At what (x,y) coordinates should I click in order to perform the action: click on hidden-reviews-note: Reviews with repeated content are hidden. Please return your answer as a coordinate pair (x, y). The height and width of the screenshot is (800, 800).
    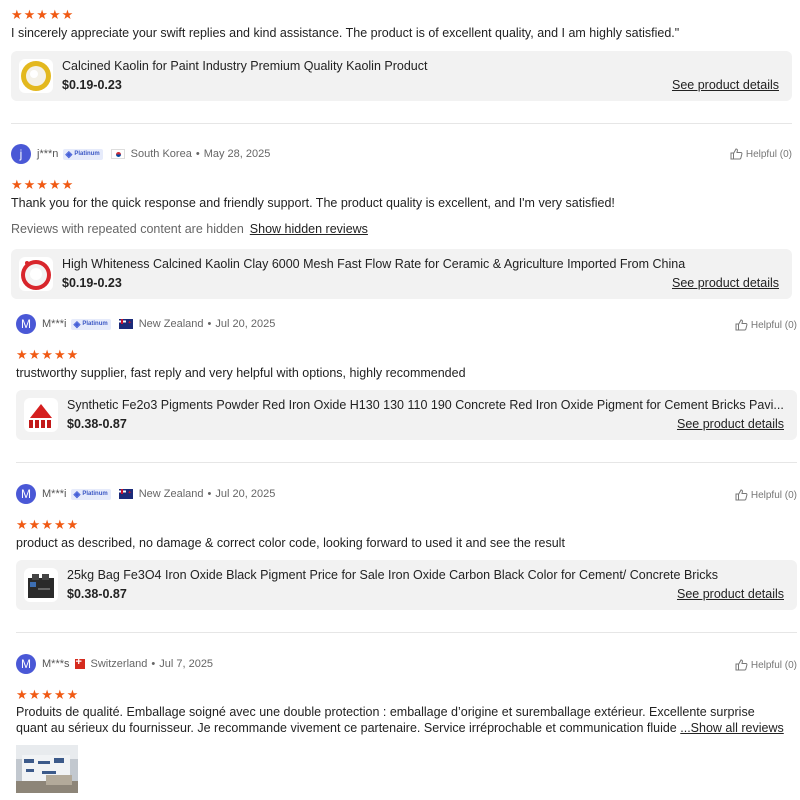
    Looking at the image, I should click on (127, 229).